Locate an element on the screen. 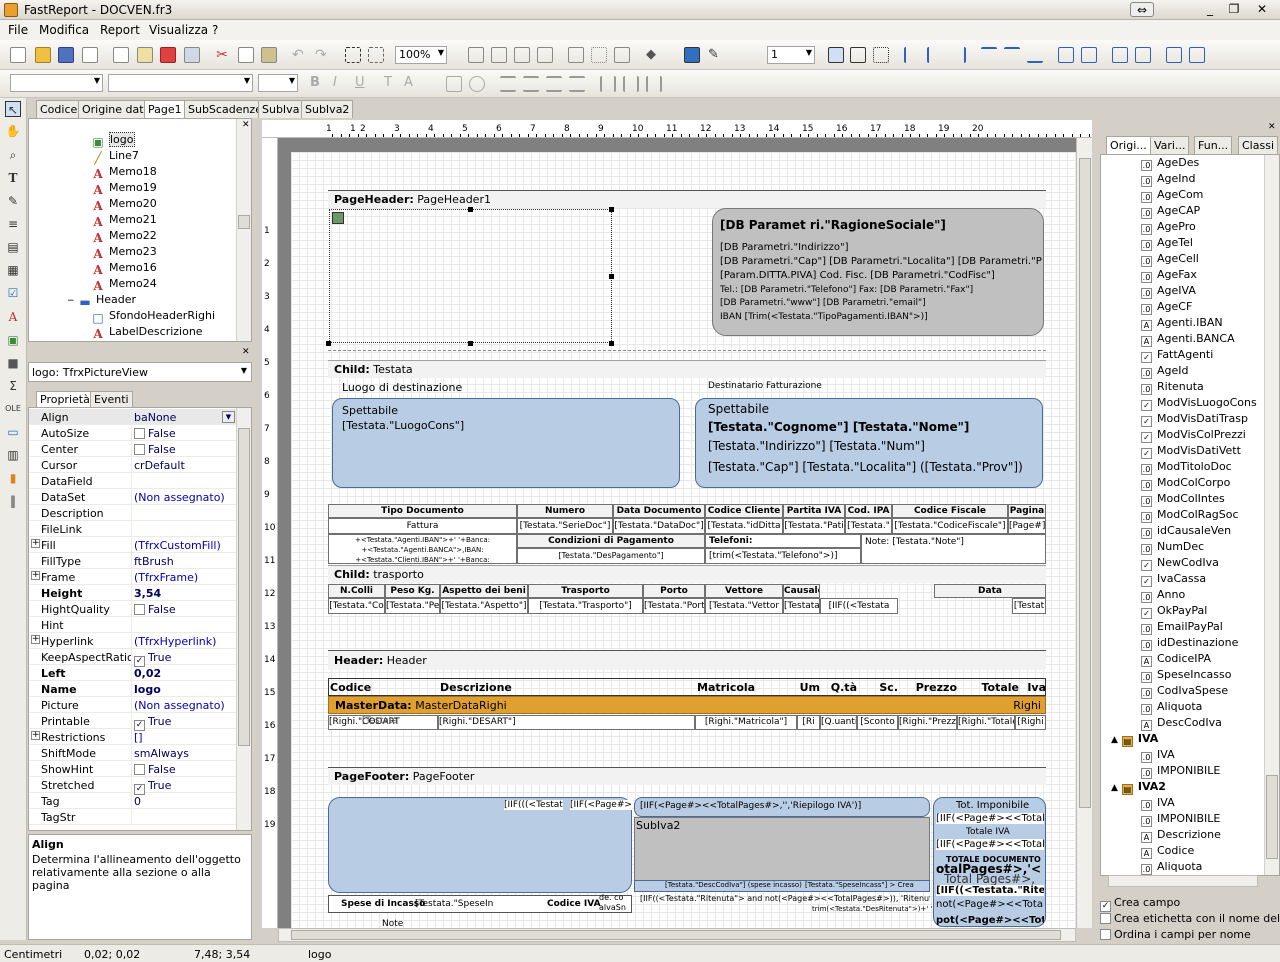  tot-iva-value: [IIF(<Page#><<TotalP is located at coordinates (990, 844).